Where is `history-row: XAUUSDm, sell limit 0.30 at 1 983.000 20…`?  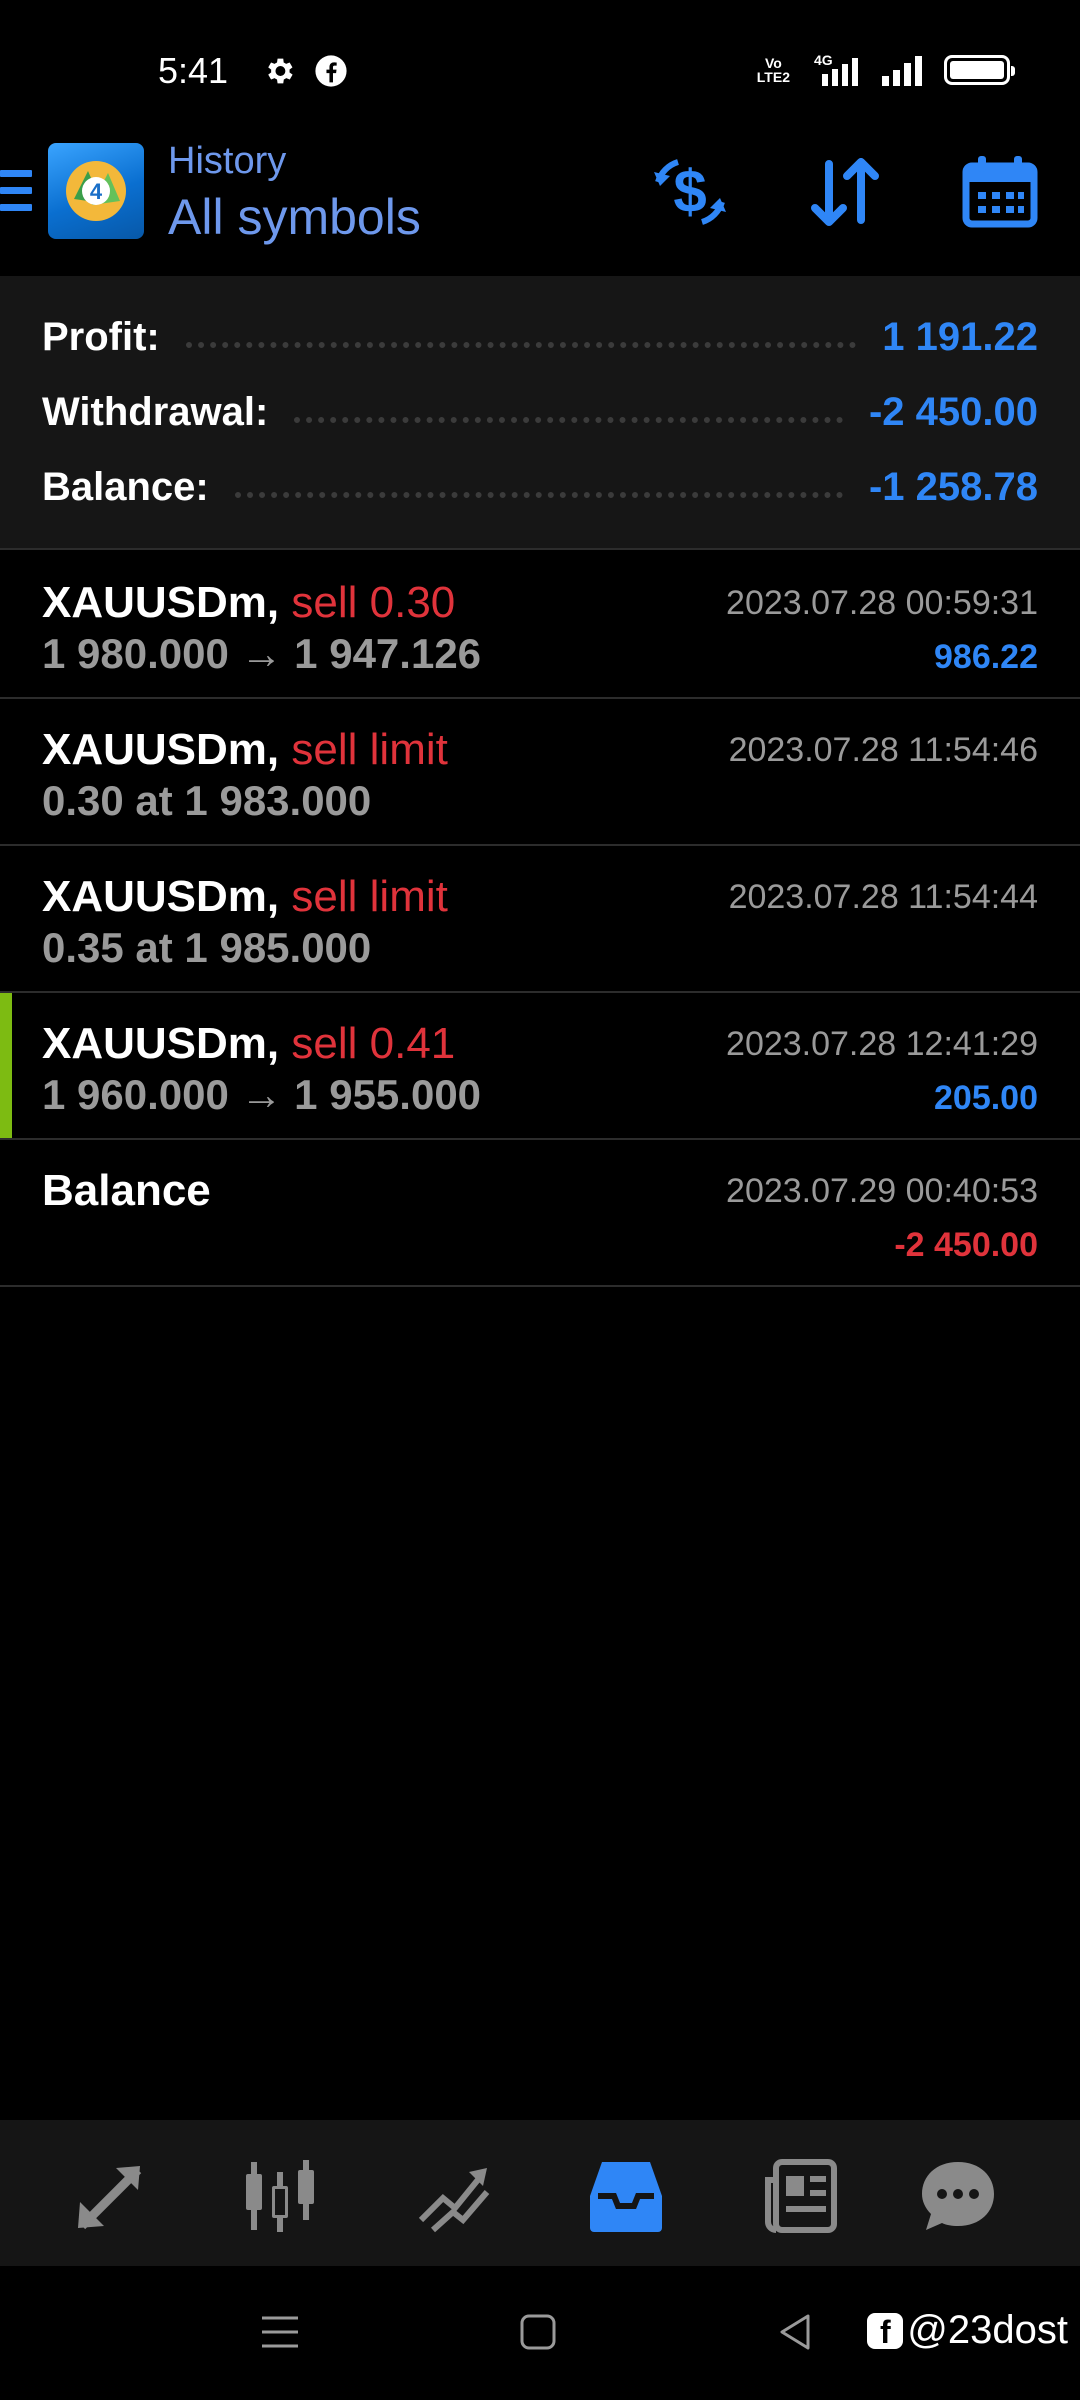 history-row: XAUUSDm, sell limit 0.30 at 1 983.000 20… is located at coordinates (540, 772).